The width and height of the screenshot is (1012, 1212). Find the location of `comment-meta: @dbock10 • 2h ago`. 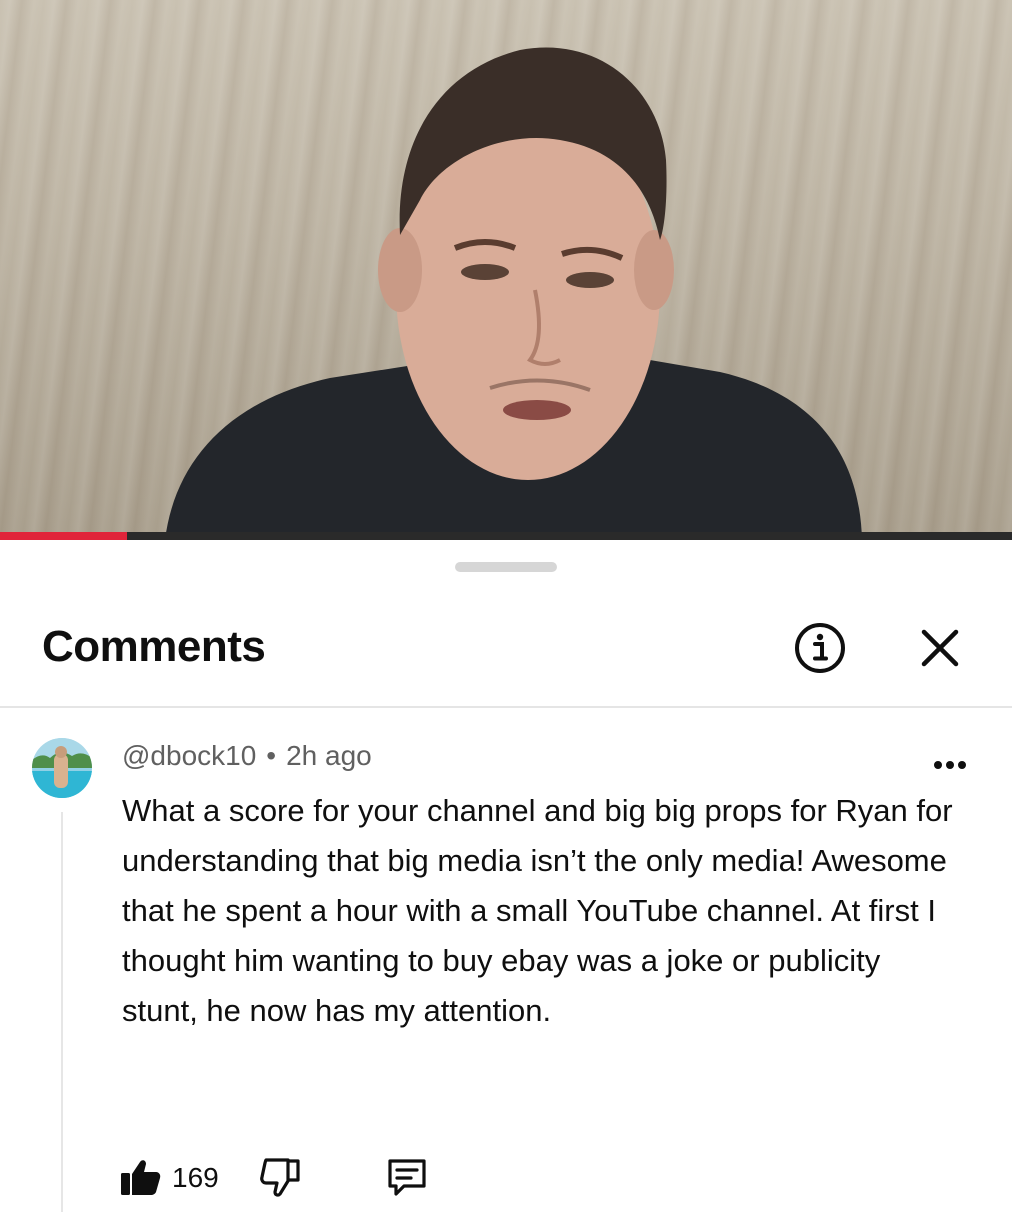

comment-meta: @dbock10 • 2h ago is located at coordinates (247, 756).